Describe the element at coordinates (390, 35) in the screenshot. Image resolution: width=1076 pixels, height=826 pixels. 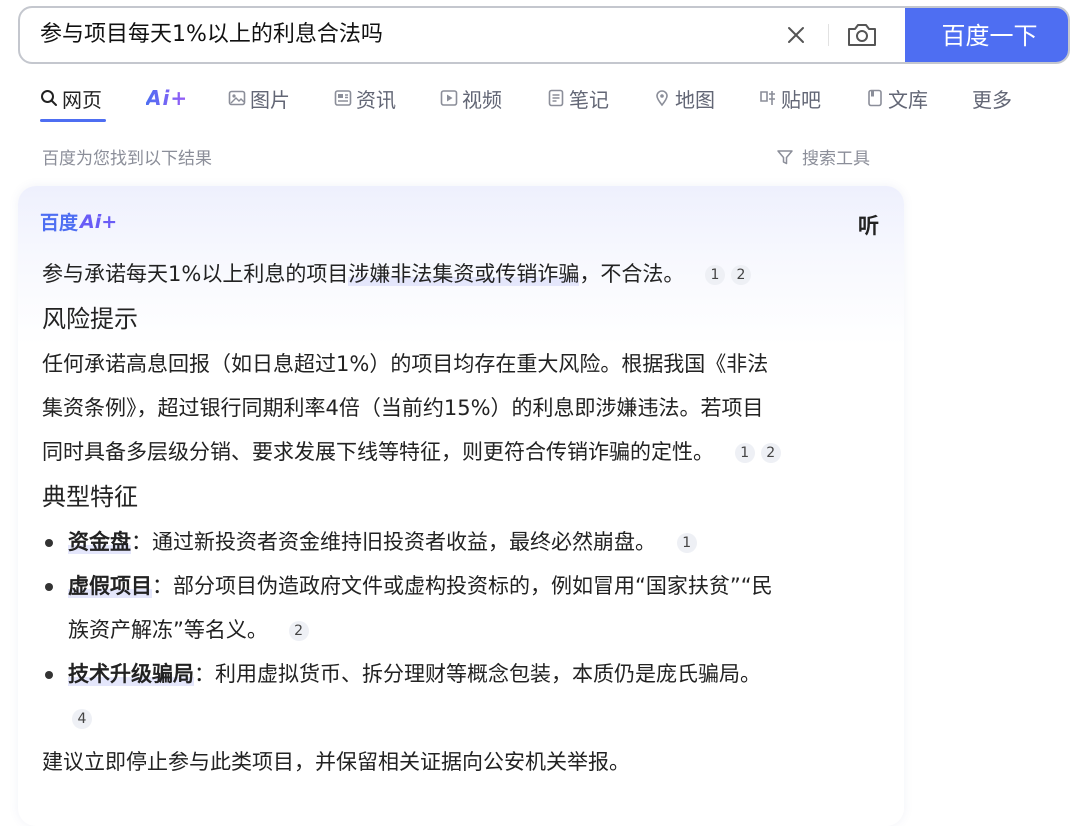
I see `search-input` at that location.